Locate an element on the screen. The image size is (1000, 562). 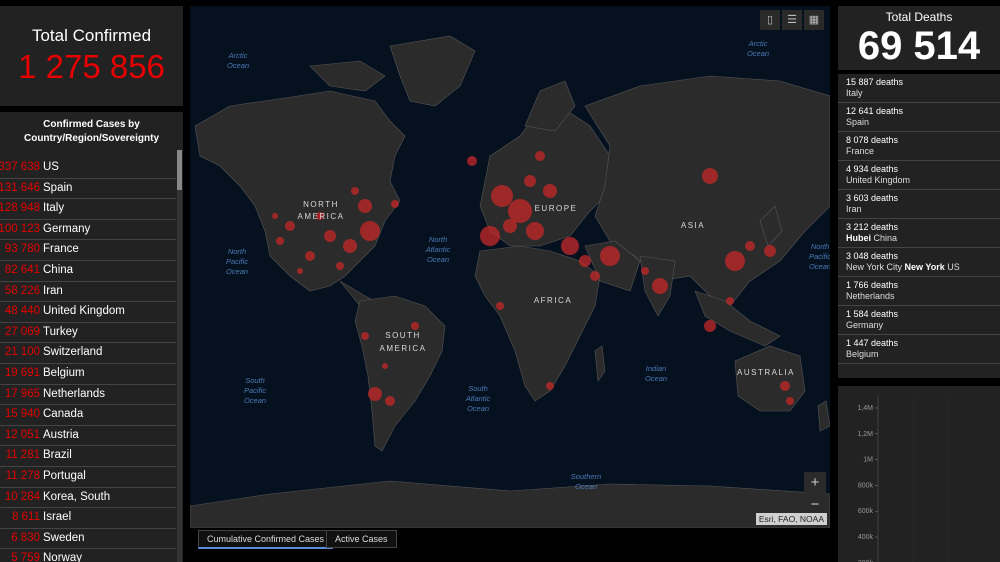
country-list-scrollbar is located at coordinates (179, 356).